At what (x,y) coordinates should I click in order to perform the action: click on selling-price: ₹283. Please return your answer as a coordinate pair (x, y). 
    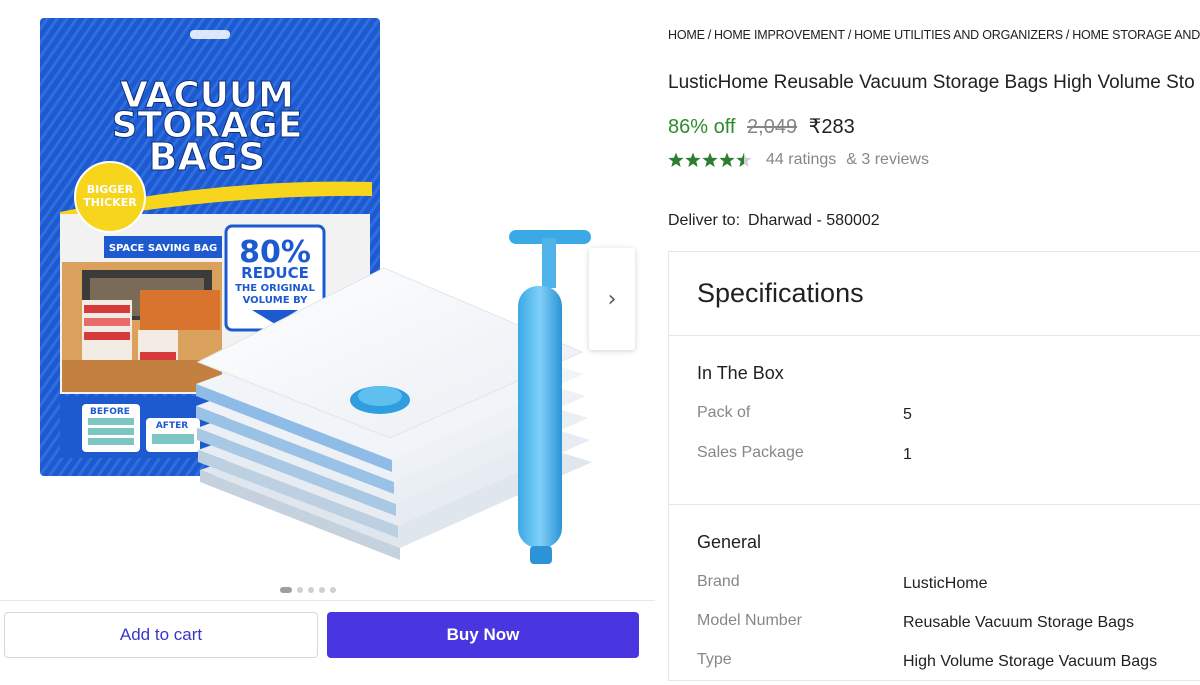
    Looking at the image, I should click on (831, 127).